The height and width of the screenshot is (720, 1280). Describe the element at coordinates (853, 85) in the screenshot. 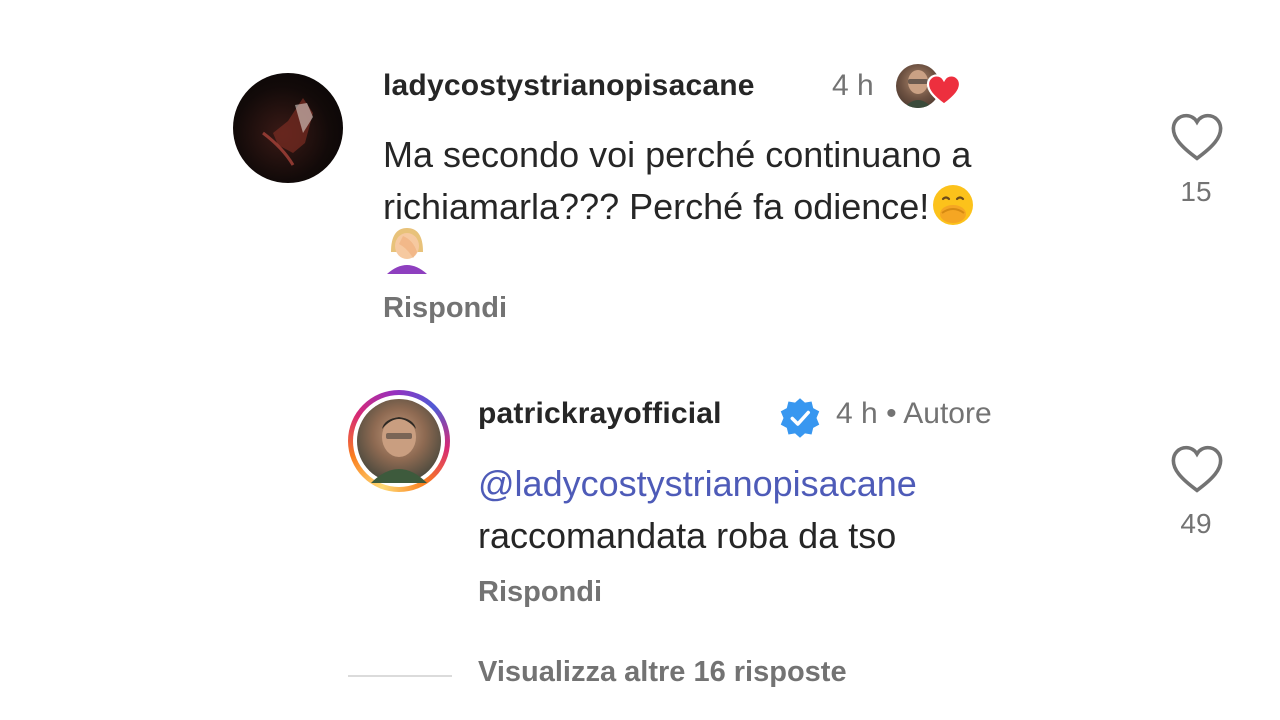

I see `comment-timestamp: 4 h` at that location.